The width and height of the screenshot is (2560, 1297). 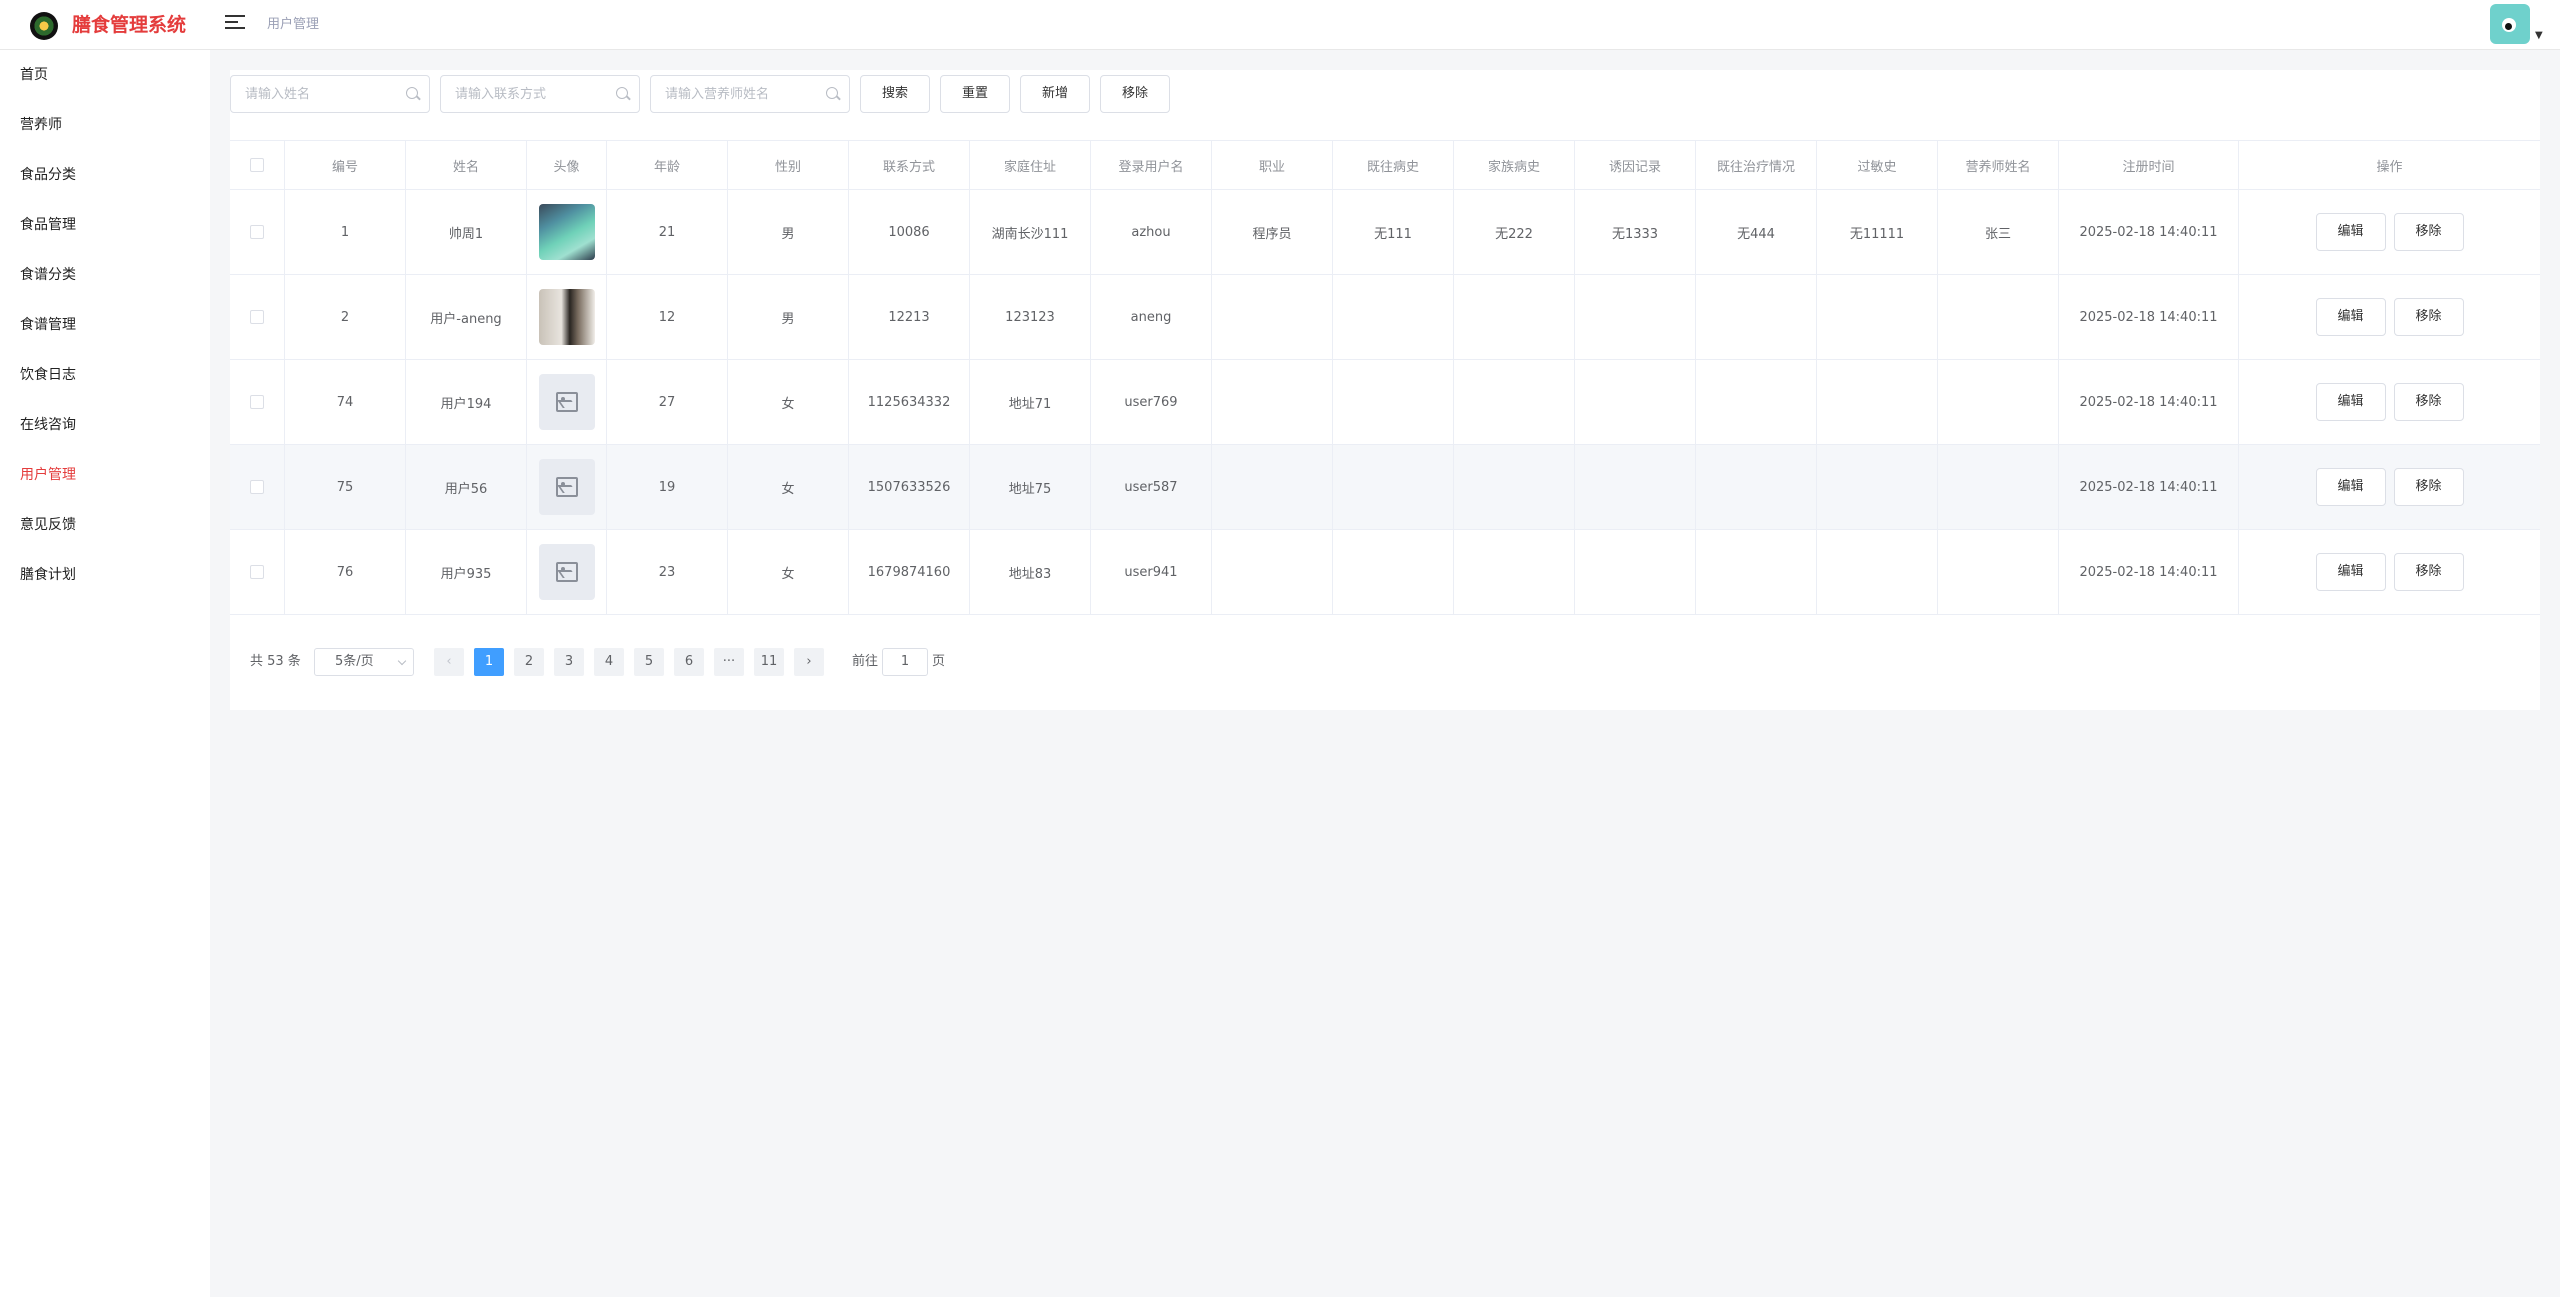 What do you see at coordinates (105, 75) in the screenshot?
I see `sidebar-item-home: 首页` at bounding box center [105, 75].